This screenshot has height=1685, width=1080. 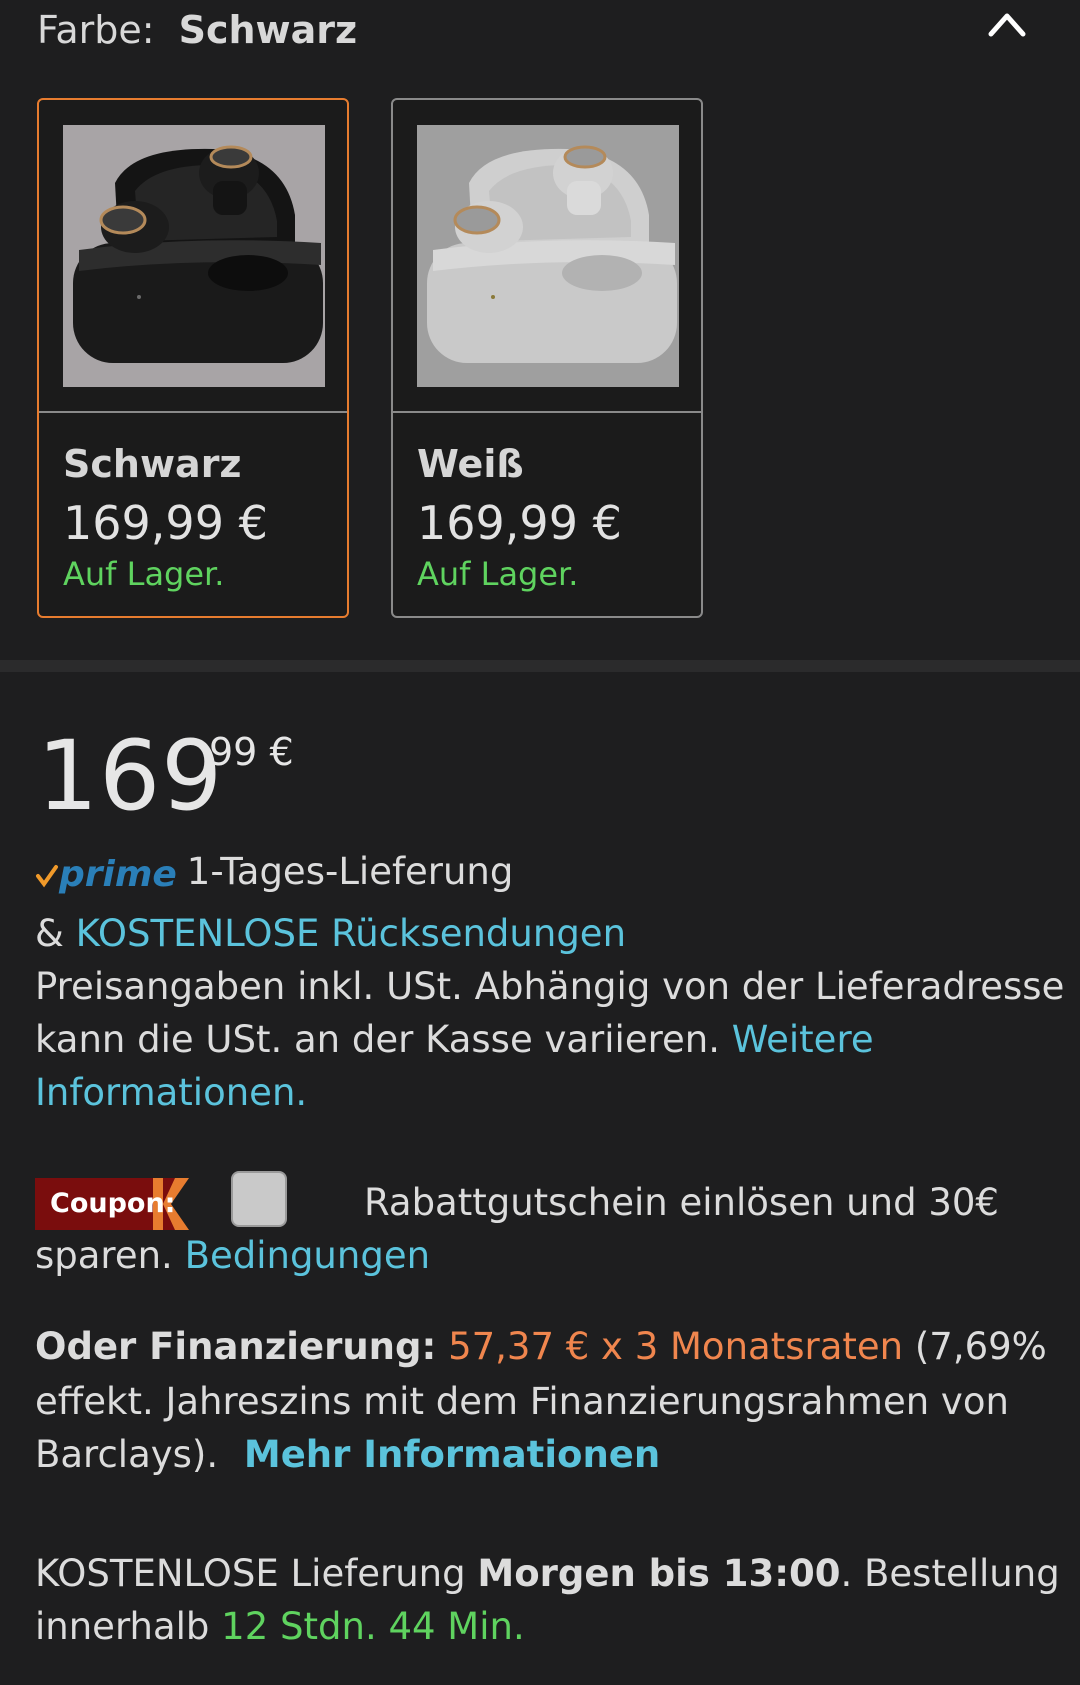 I want to click on color-option-weiss: Weiß 169,99 € Auf Lager., so click(x=547, y=358).